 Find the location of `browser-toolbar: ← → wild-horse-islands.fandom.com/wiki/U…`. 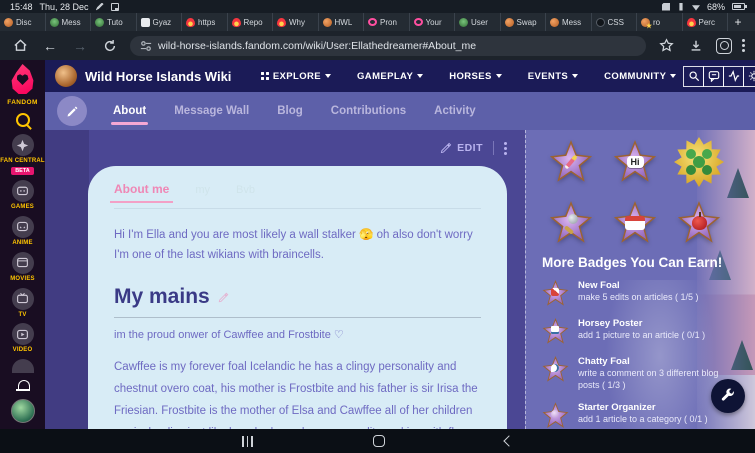

browser-toolbar: ← → wild-horse-islands.fandom.com/wiki/U… is located at coordinates (377, 45).